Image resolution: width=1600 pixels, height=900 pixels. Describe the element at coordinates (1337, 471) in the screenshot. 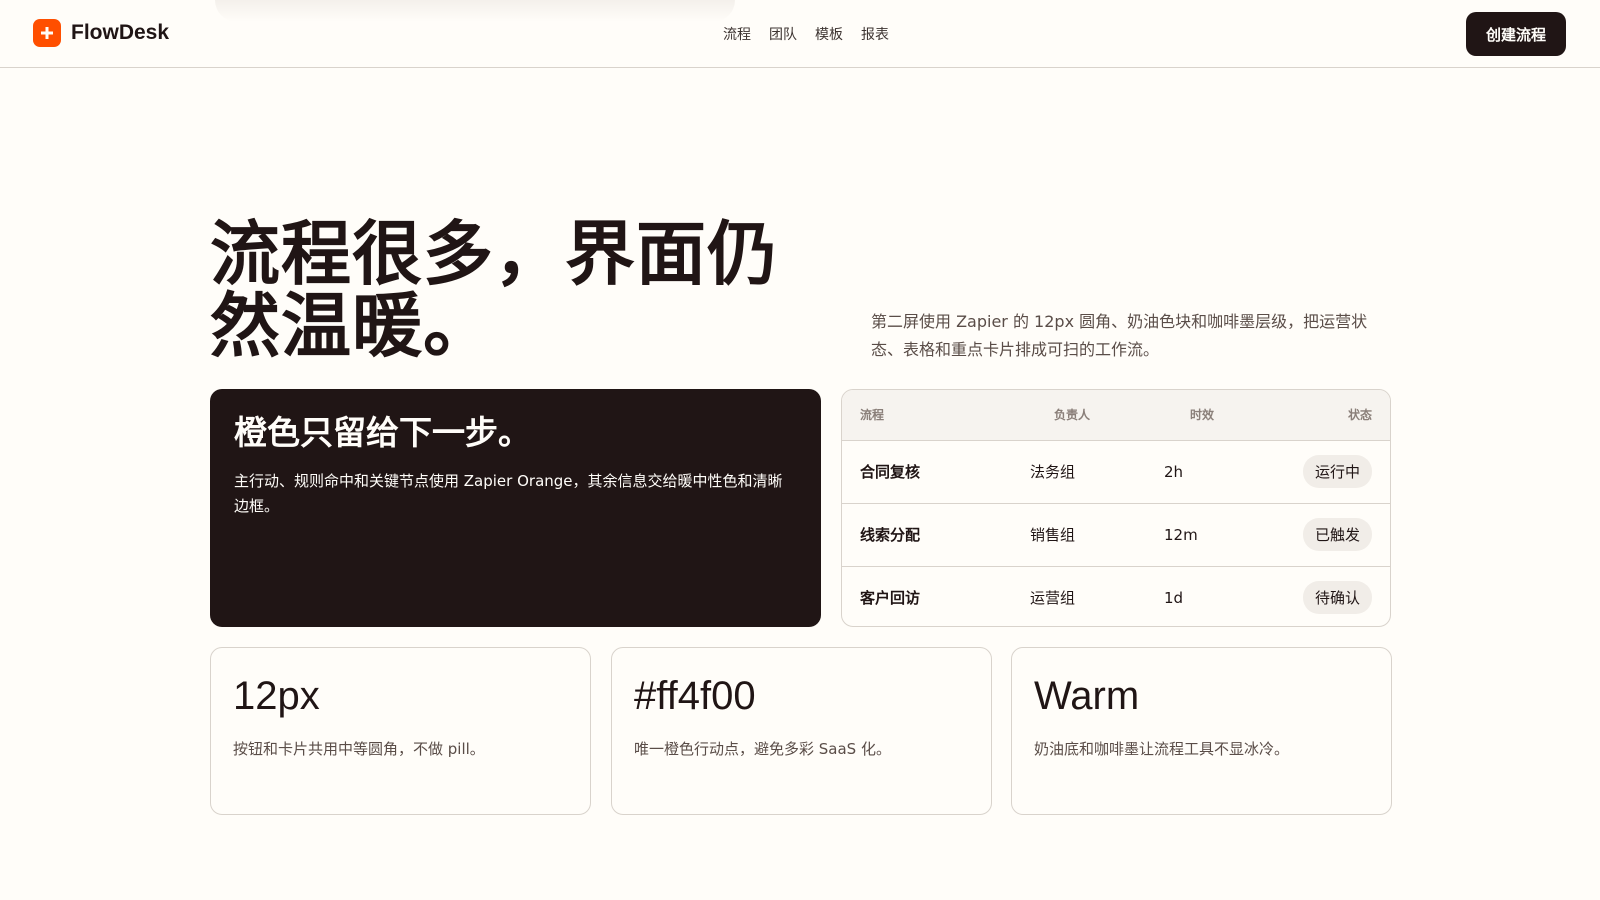

I see `status-badge: 运行中` at that location.